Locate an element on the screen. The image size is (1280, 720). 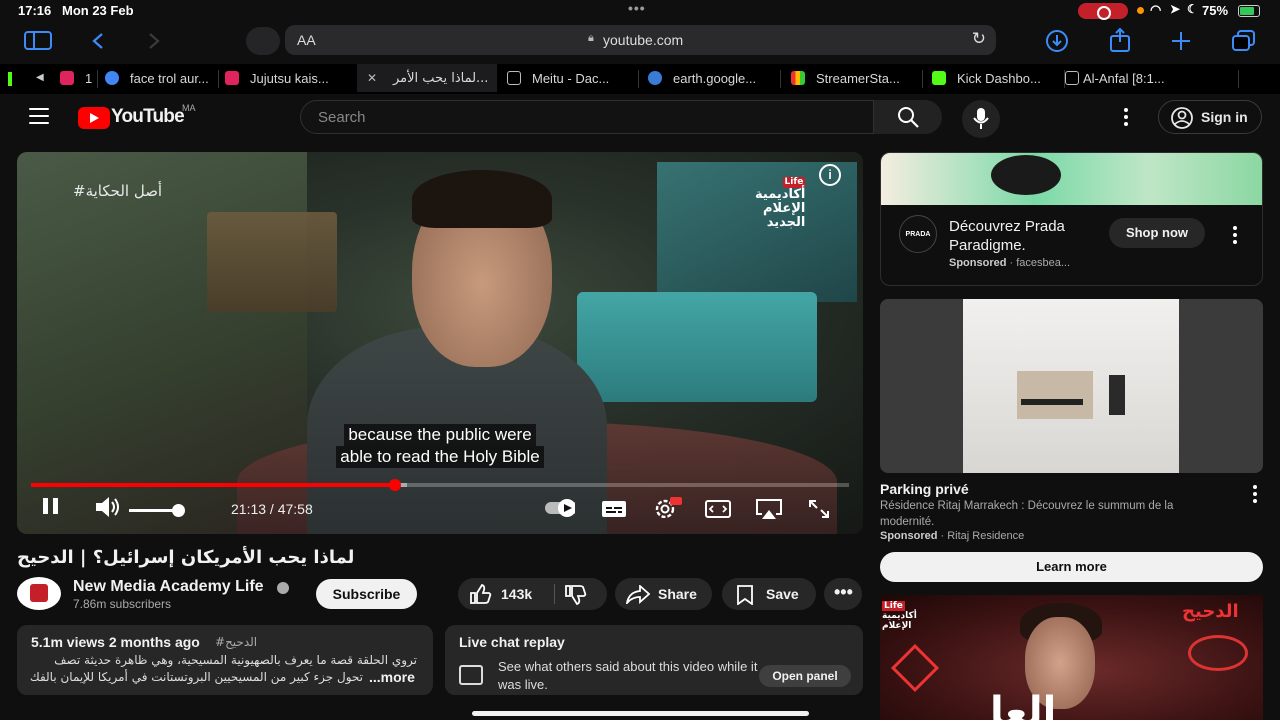
account-icon is located at coordinates (1182, 118).